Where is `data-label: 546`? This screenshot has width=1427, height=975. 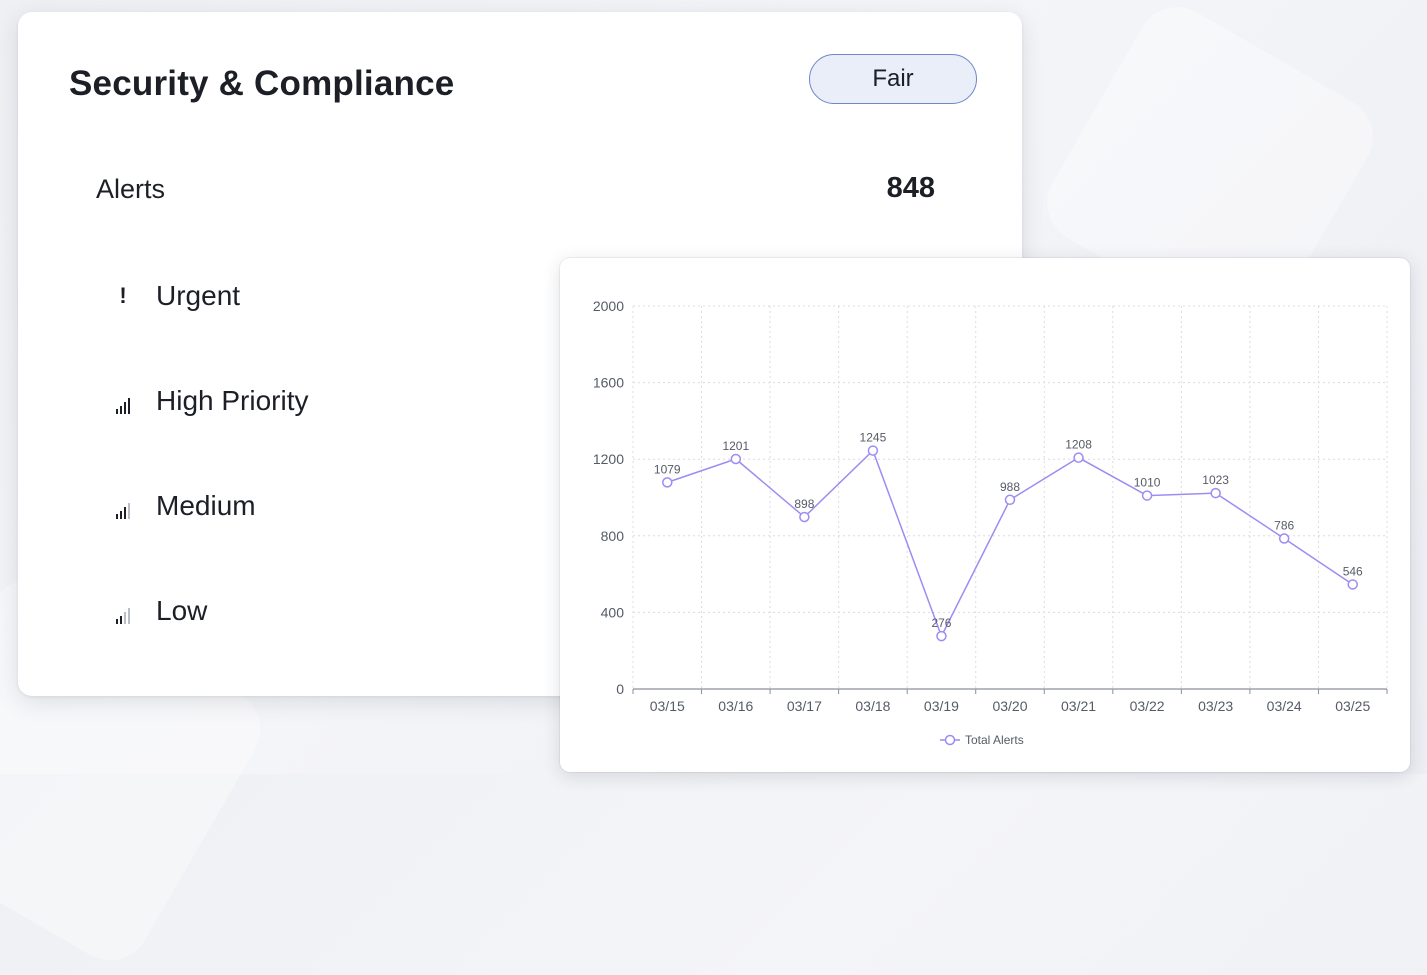 data-label: 546 is located at coordinates (1353, 571).